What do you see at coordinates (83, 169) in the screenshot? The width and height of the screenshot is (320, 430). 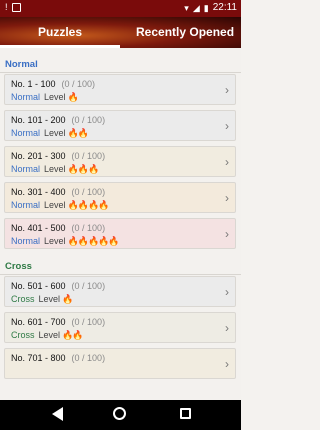 I see `flame-icon: 🔥🔥🔥` at bounding box center [83, 169].